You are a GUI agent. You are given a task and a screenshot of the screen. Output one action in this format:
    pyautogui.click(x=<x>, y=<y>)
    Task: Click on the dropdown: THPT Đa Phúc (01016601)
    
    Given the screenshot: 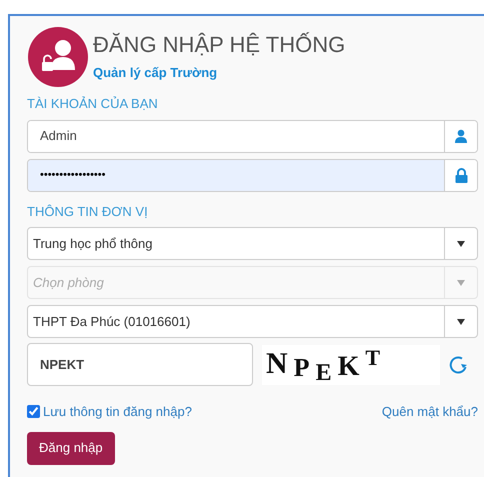 What is the action you would take?
    pyautogui.click(x=252, y=321)
    